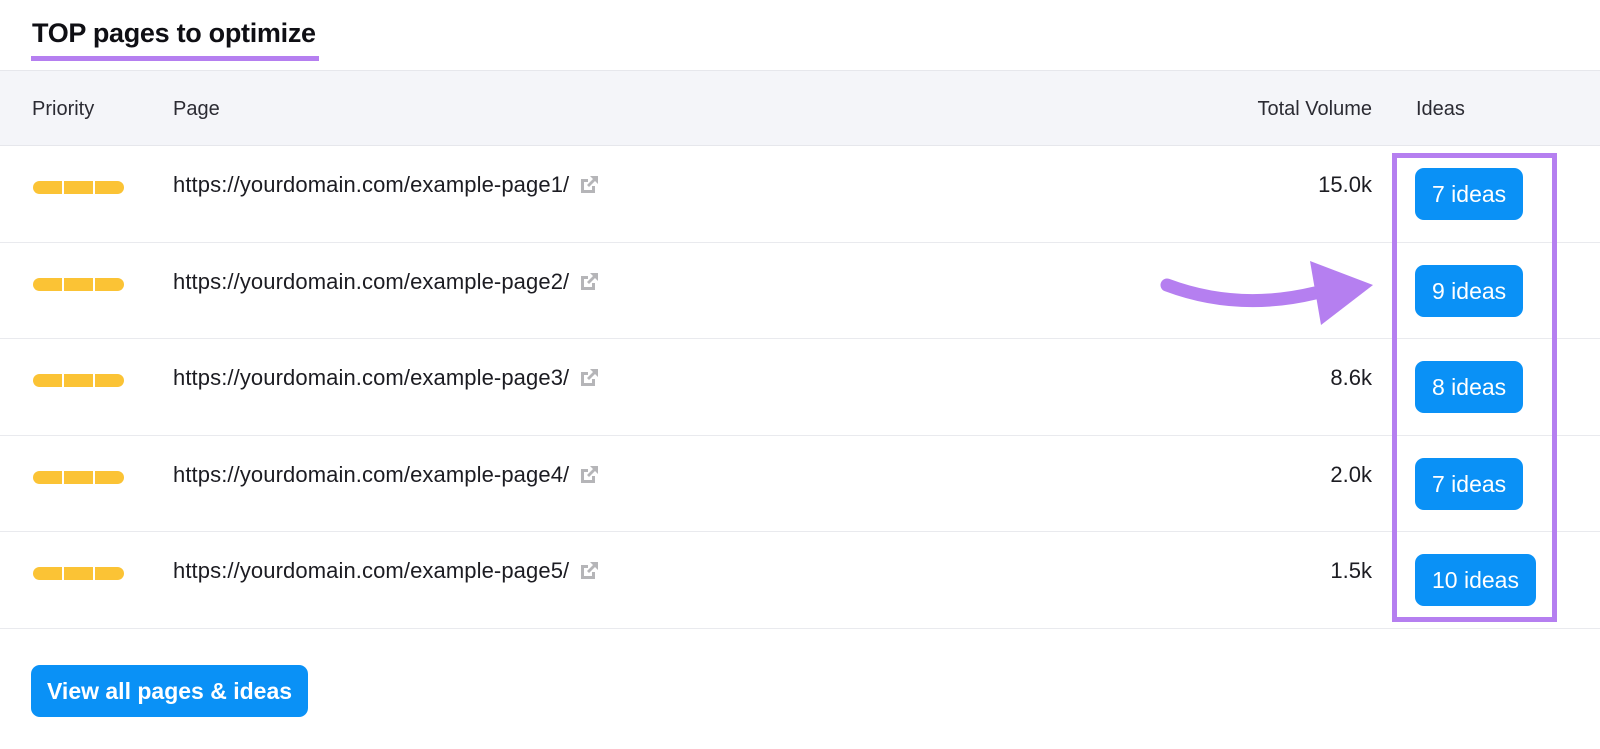  I want to click on page-url-link: https://yourdomain.com/example-page2/, so click(371, 282).